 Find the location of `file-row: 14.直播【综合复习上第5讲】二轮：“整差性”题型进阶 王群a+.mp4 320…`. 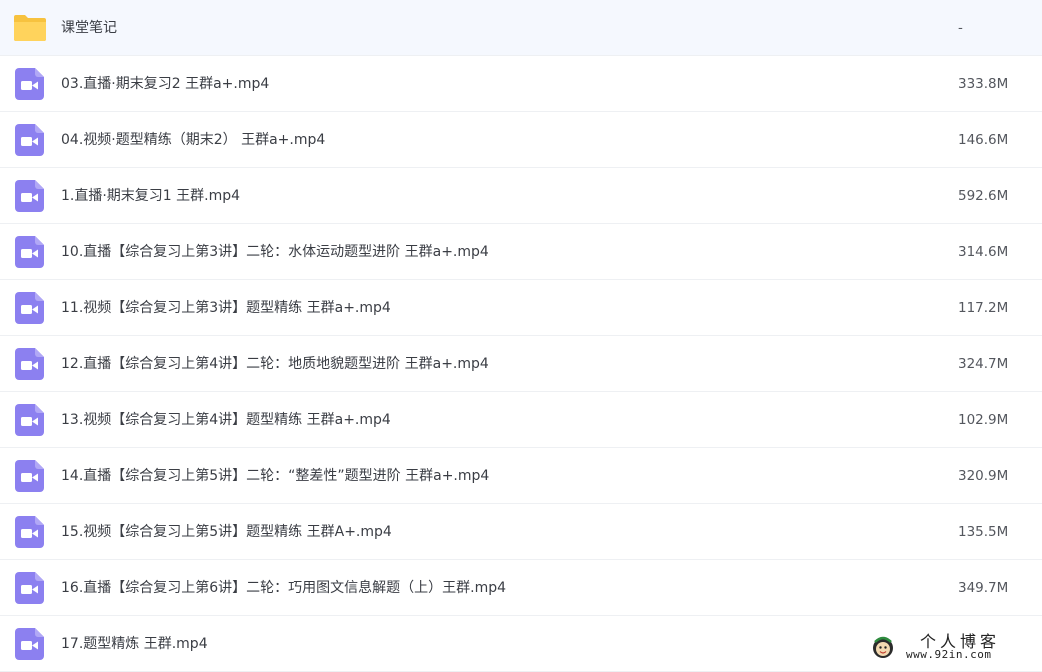

file-row: 14.直播【综合复习上第5讲】二轮：“整差性”题型进阶 王群a+.mp4 320… is located at coordinates (521, 476).